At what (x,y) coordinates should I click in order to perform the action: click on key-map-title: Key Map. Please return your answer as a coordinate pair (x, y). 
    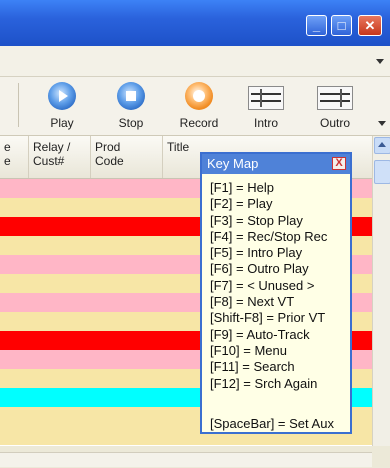
    Looking at the image, I should click on (233, 163).